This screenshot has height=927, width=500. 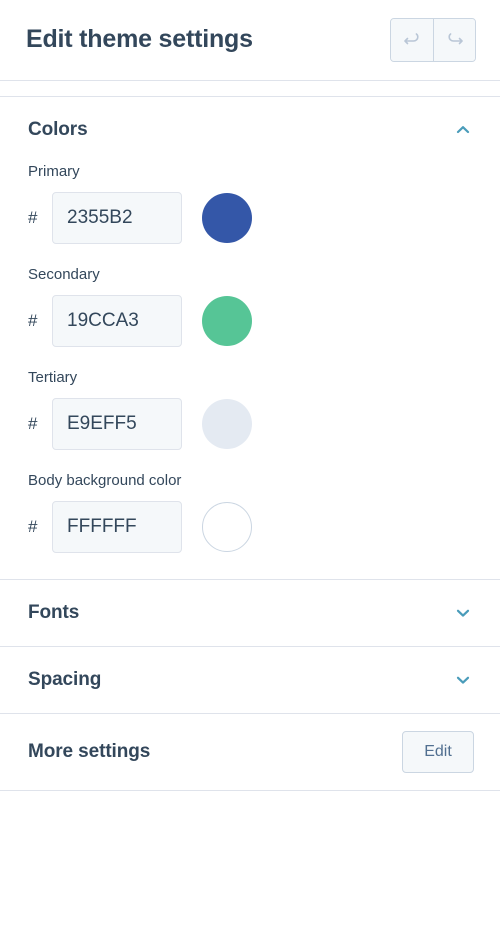 I want to click on history-button-group, so click(x=433, y=40).